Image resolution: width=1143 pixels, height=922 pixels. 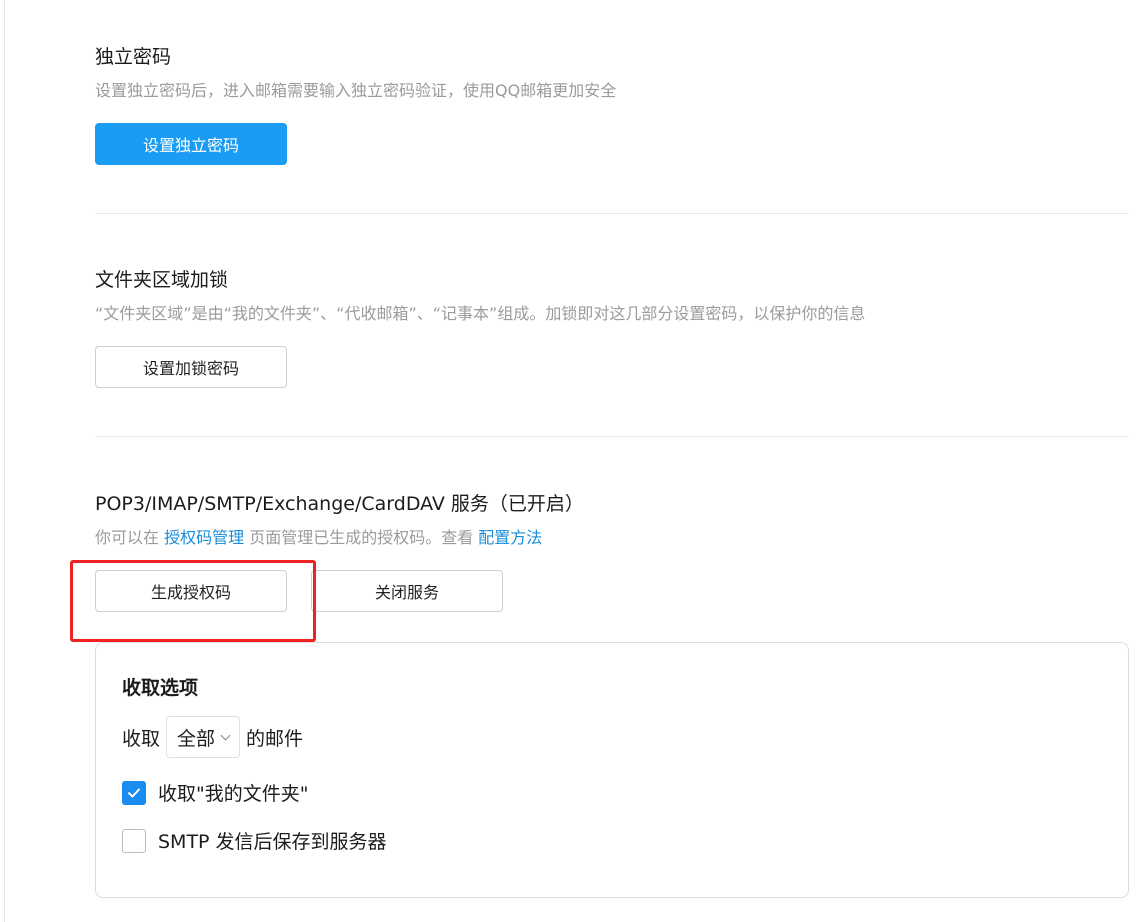 I want to click on auth-code-management-link: 授权码管理, so click(x=204, y=537).